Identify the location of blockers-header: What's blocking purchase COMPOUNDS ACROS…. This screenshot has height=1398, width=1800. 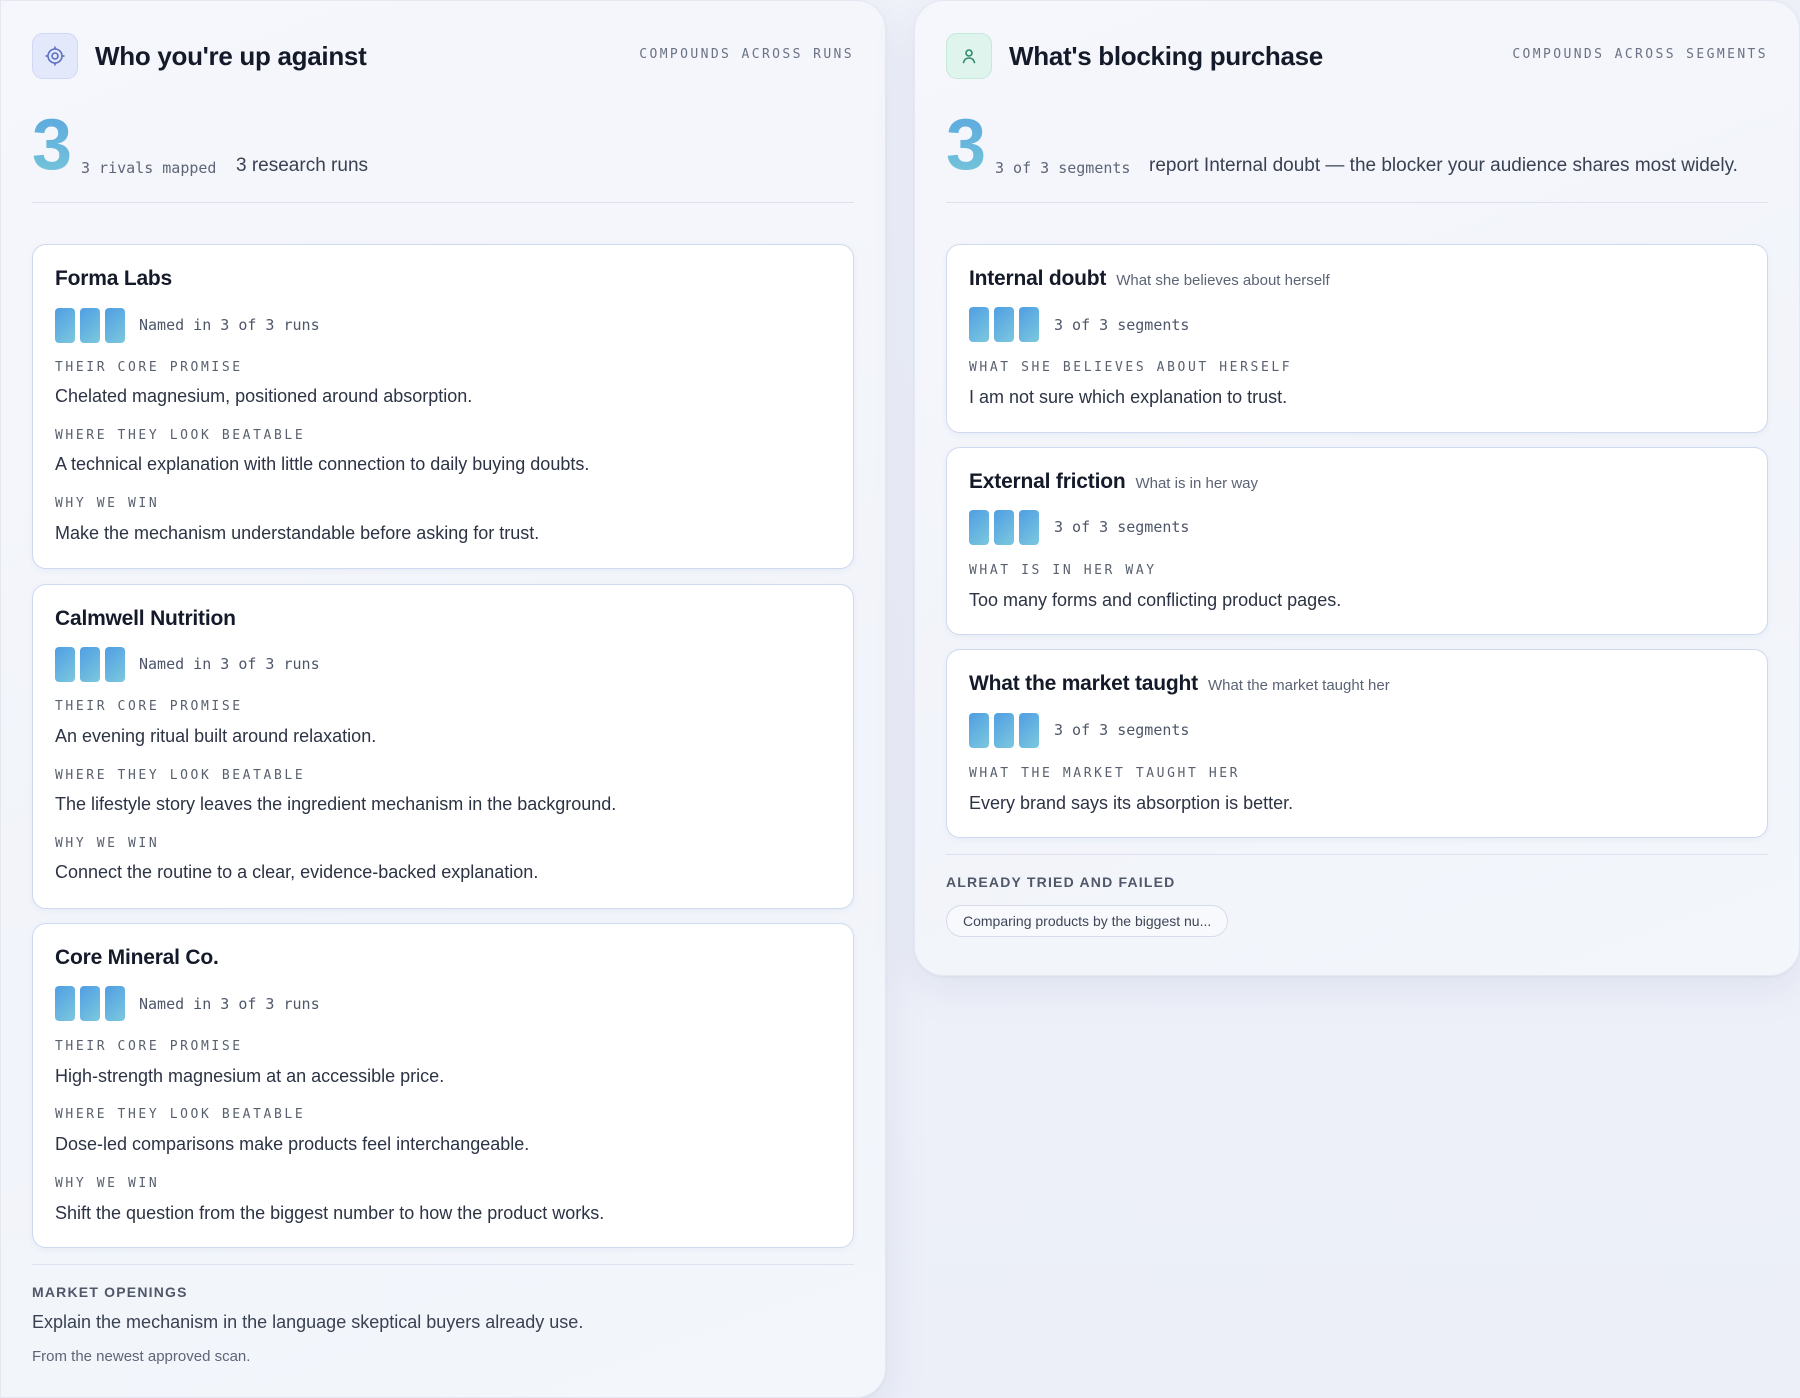
(1357, 56).